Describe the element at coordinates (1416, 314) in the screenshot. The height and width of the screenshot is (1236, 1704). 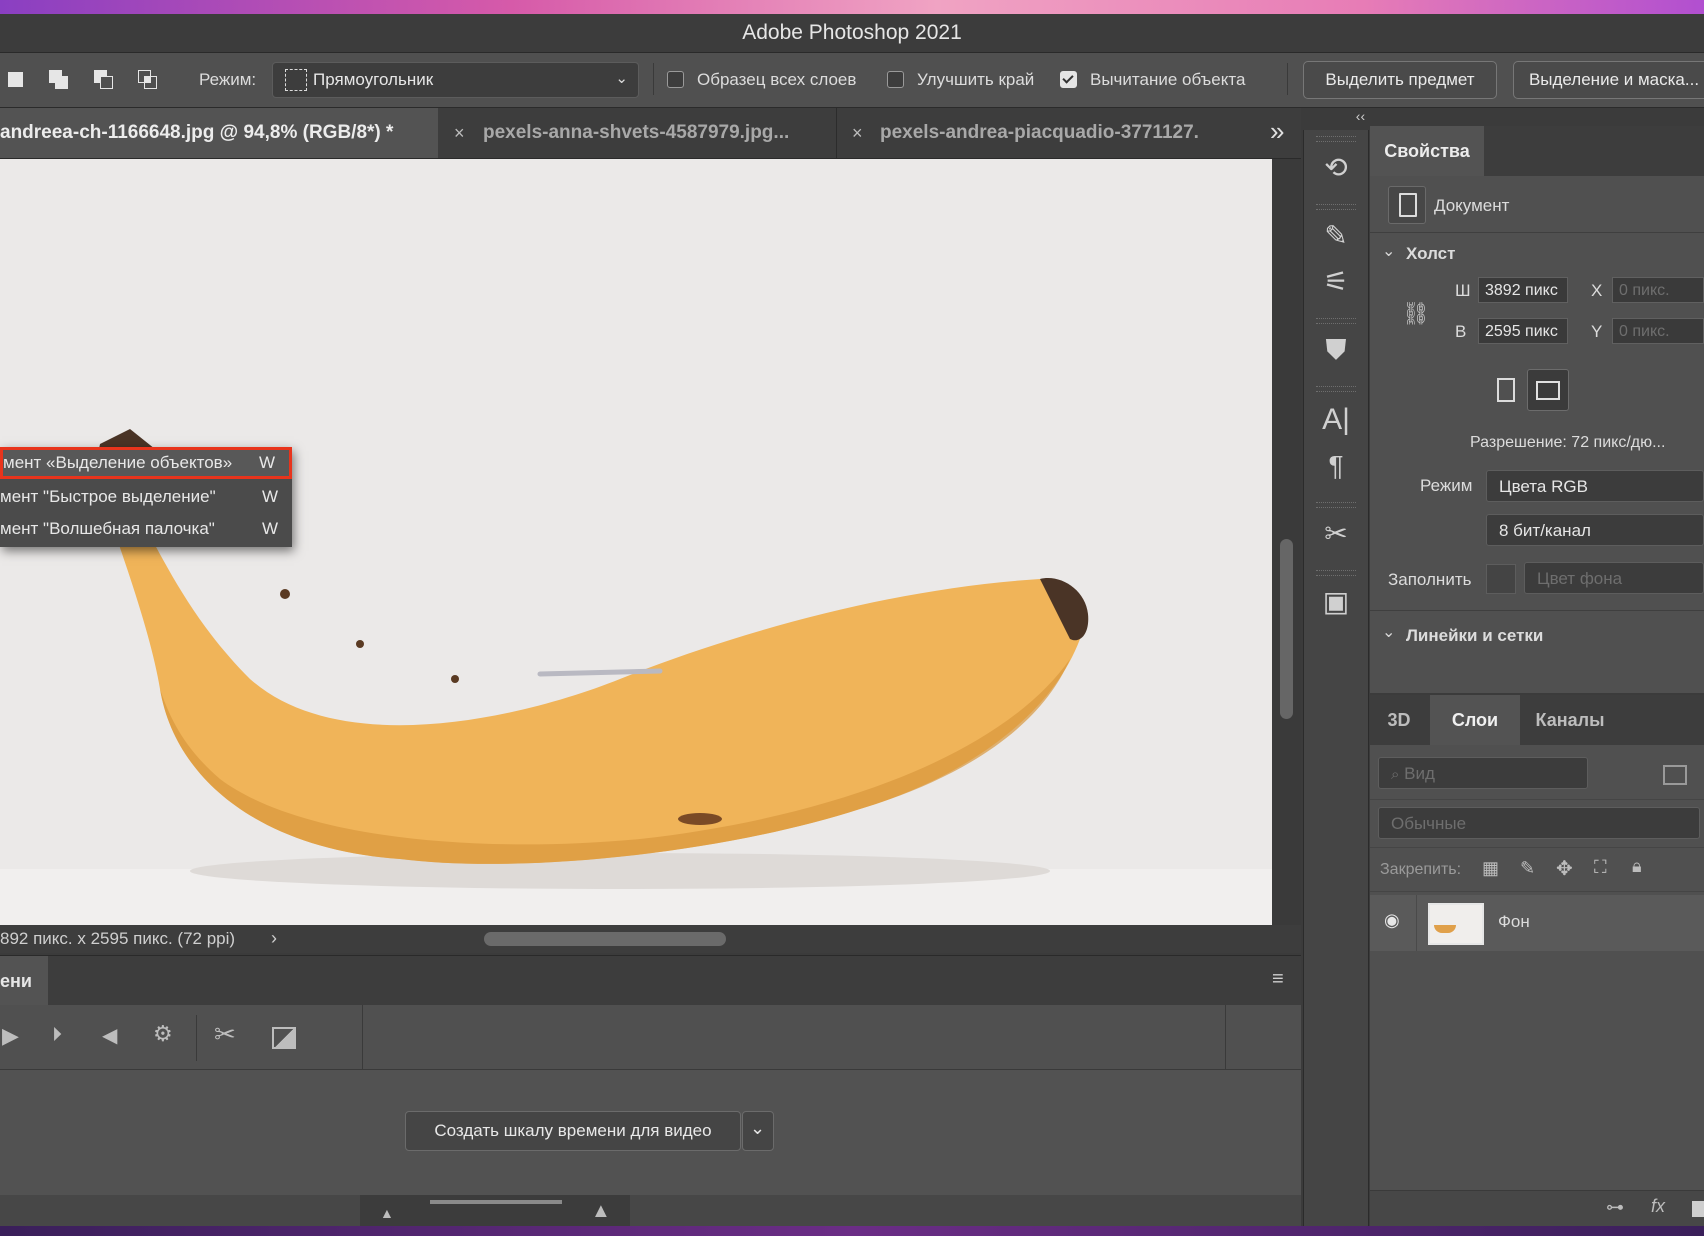
I see `link-icon: ⛓` at that location.